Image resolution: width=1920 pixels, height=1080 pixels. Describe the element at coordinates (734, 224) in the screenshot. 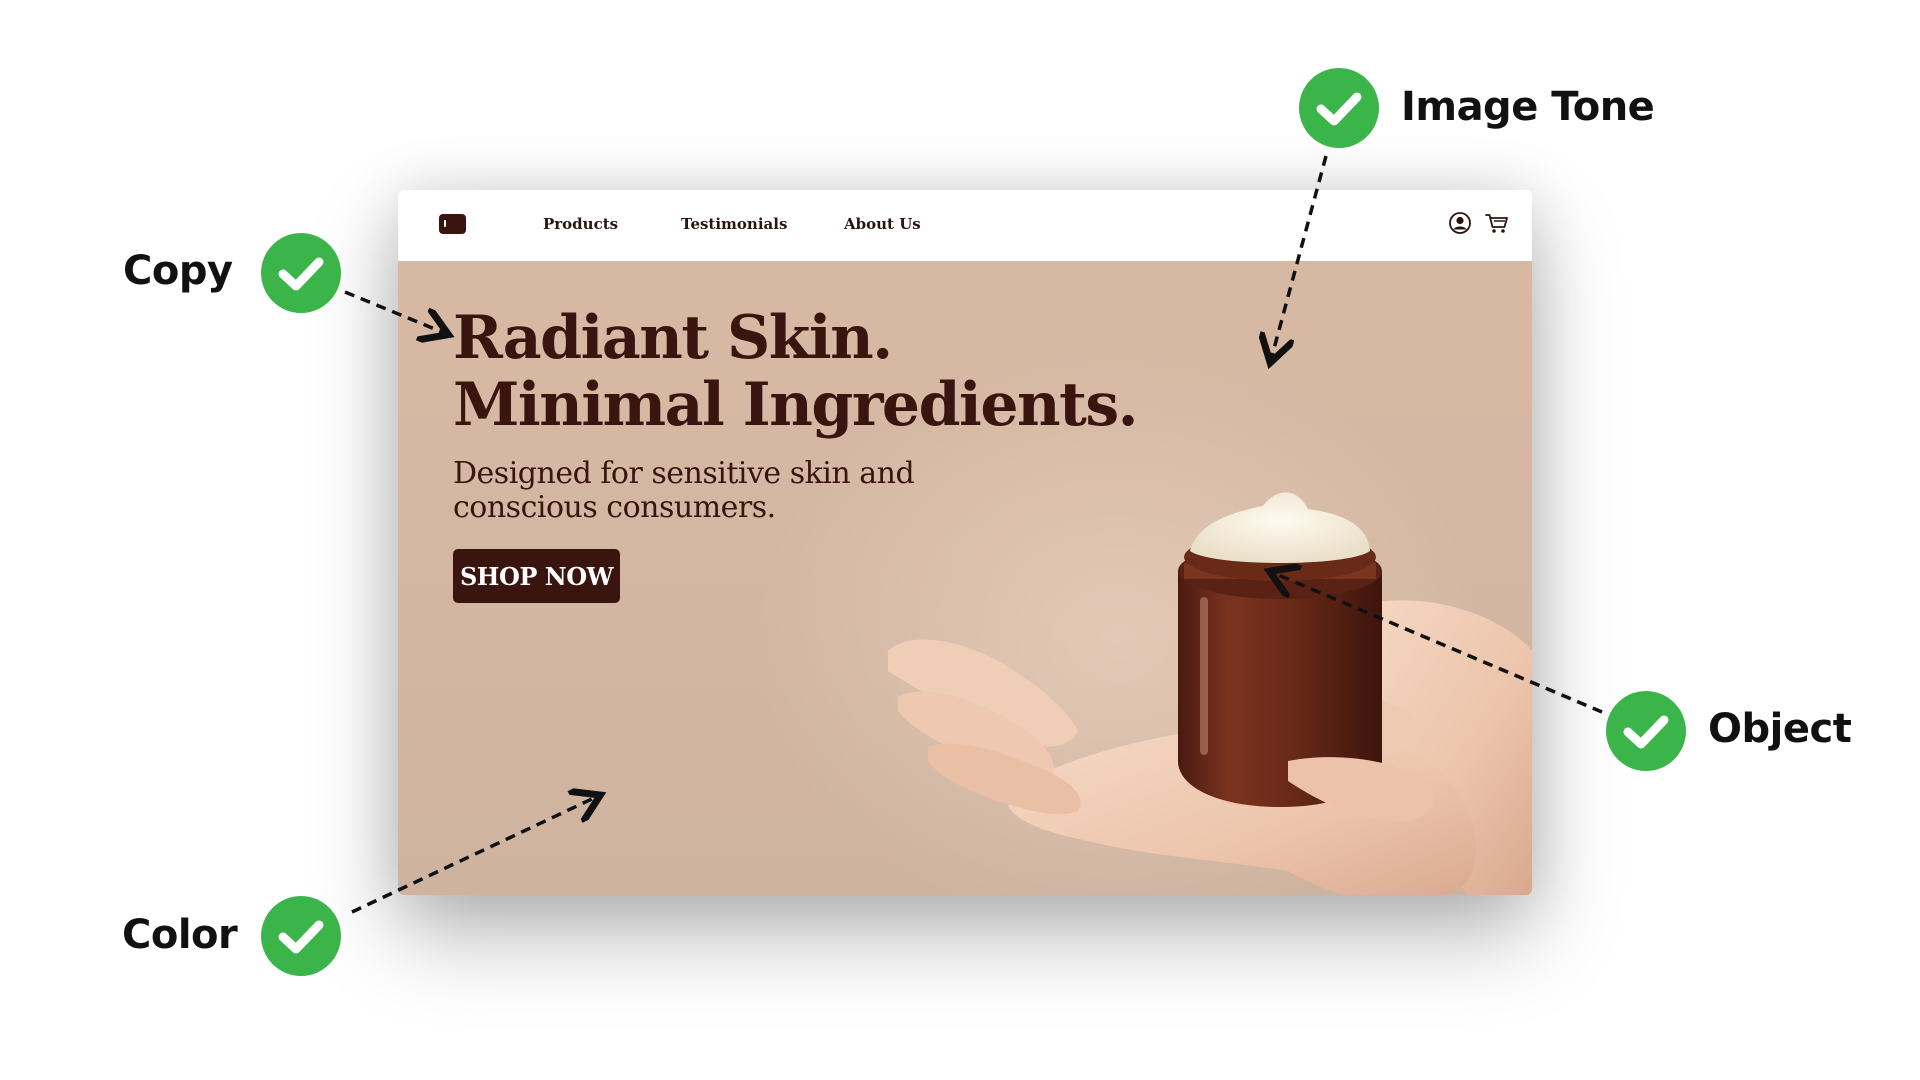

I see `nav-link-testimonials: Testimonials` at that location.